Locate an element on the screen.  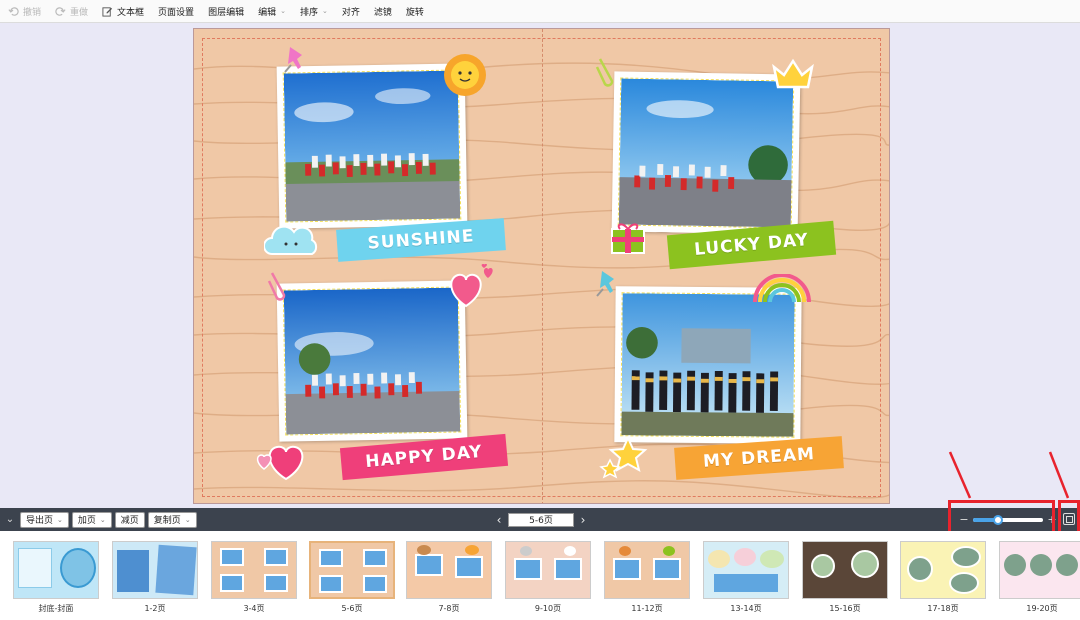
align-label: 对齐 is located at coordinates (350, 12).